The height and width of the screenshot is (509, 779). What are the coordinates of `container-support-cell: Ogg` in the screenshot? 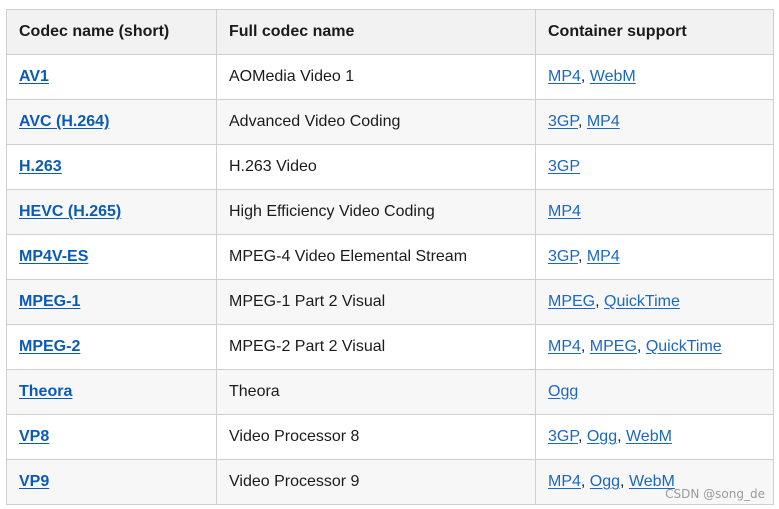 It's located at (654, 392).